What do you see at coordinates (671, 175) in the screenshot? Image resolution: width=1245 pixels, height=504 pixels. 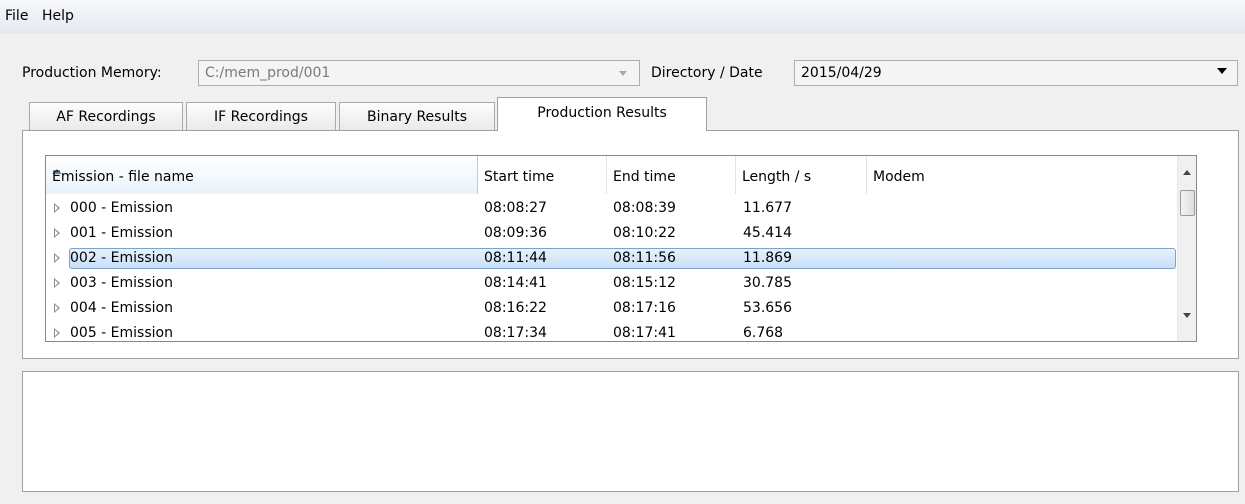 I see `column-header-end-time: End time` at bounding box center [671, 175].